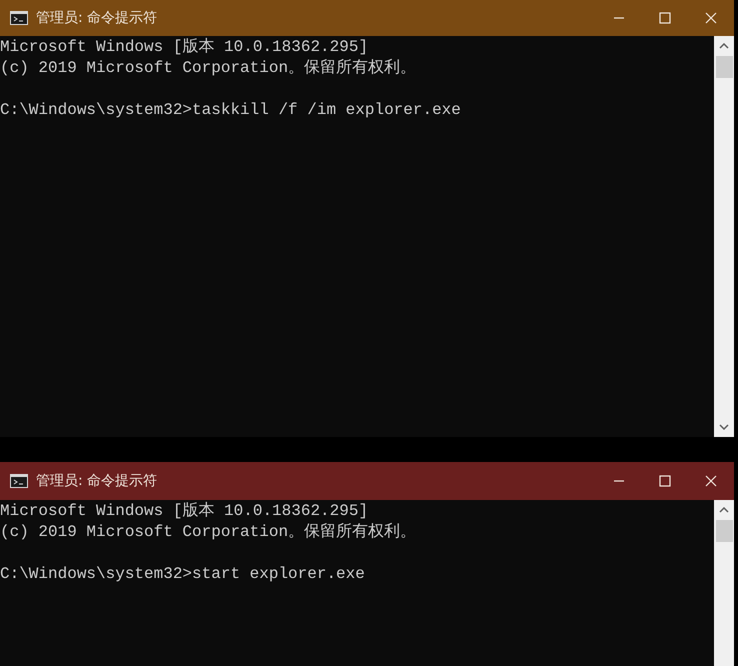  What do you see at coordinates (231, 110) in the screenshot?
I see `console-line: C:\Windows\system32>taskkill /f /im explorer.exe` at bounding box center [231, 110].